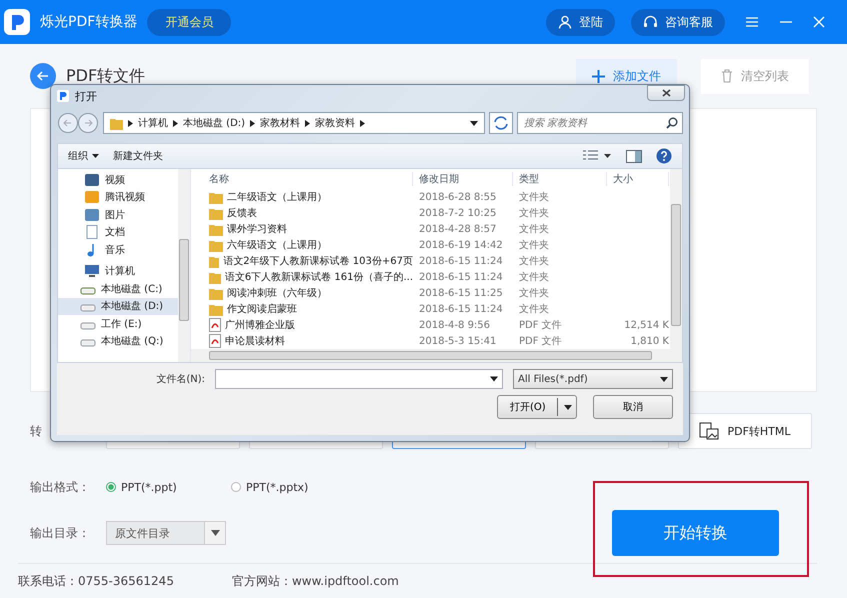 Image resolution: width=847 pixels, height=598 pixels. I want to click on nav-item: 本地磁盘 (C:), so click(118, 289).